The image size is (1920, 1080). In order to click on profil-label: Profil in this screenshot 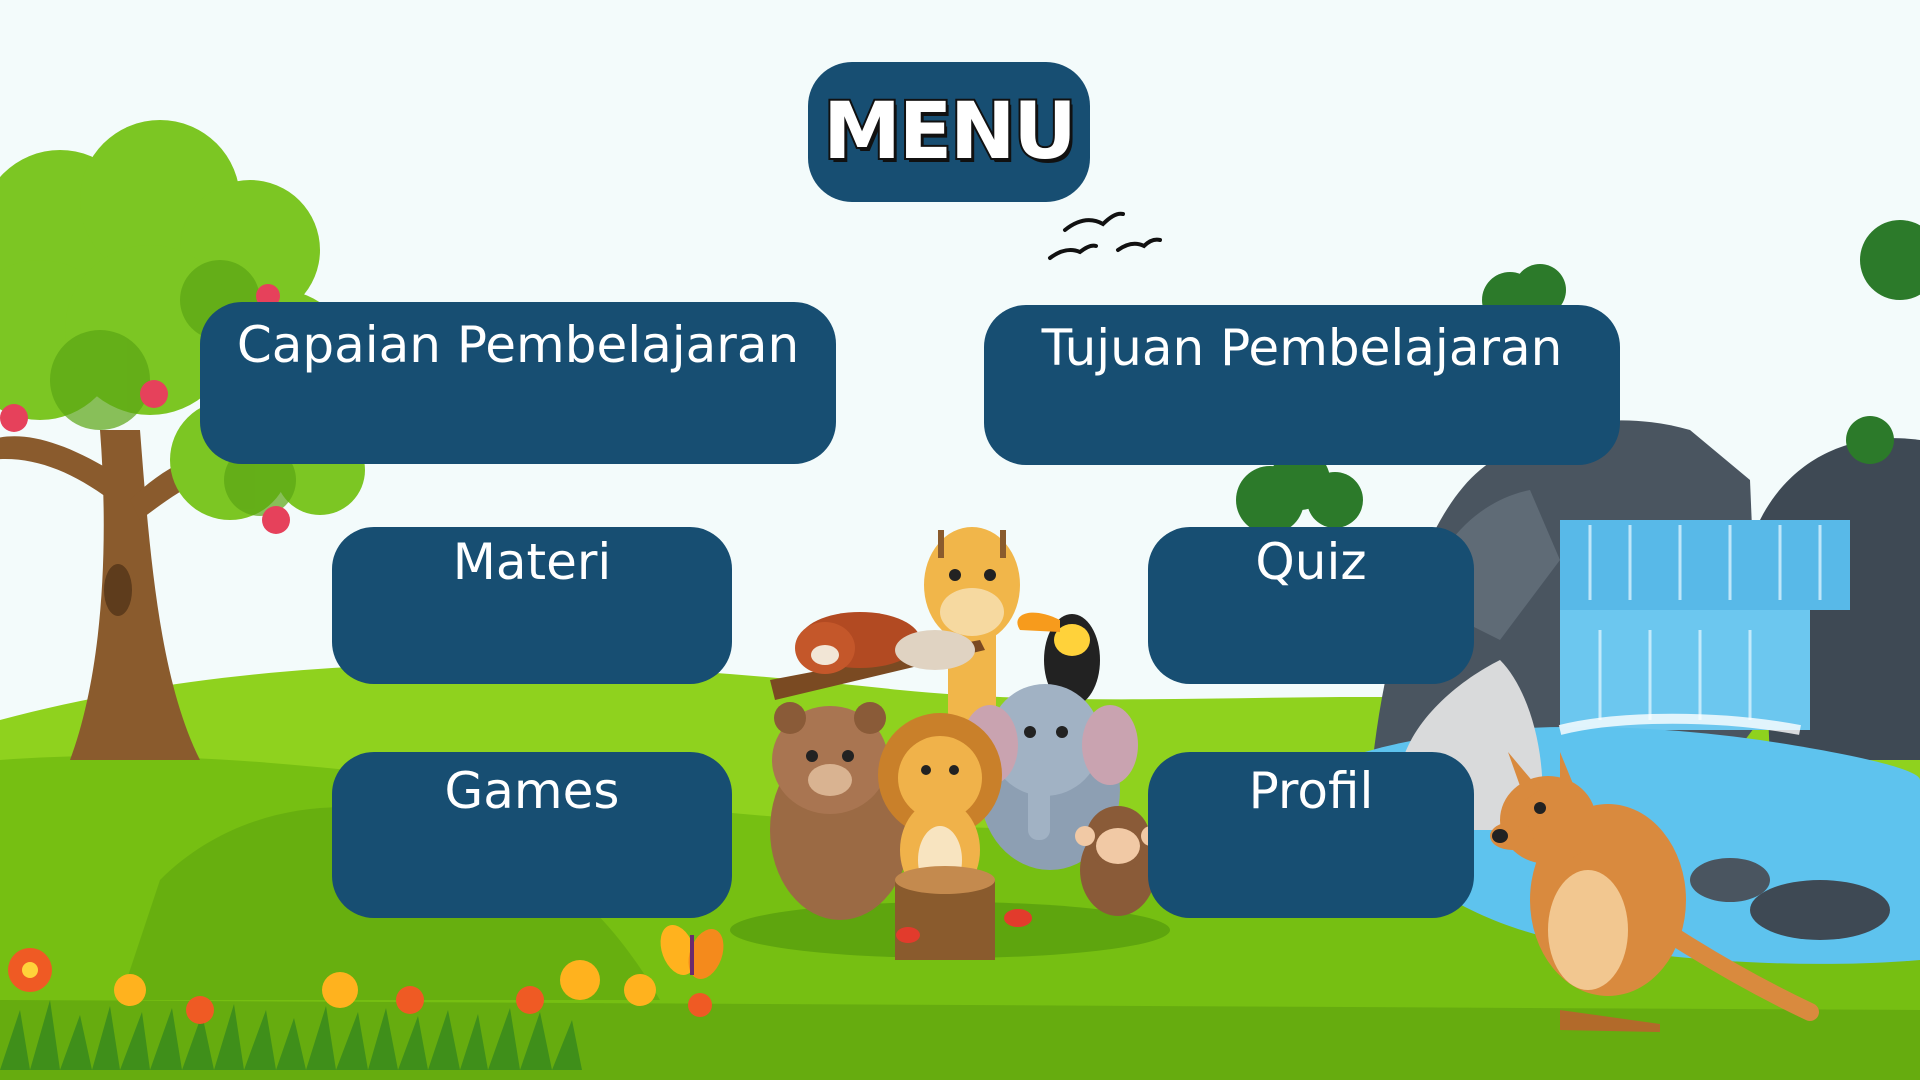, I will do `click(1311, 791)`.